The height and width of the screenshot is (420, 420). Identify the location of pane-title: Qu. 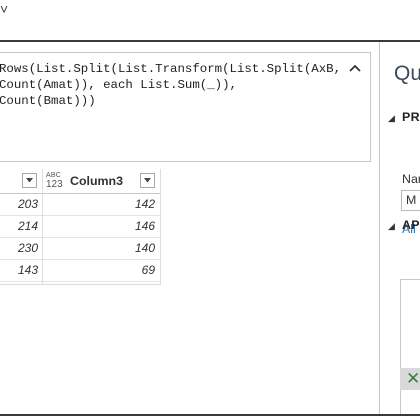
(407, 73).